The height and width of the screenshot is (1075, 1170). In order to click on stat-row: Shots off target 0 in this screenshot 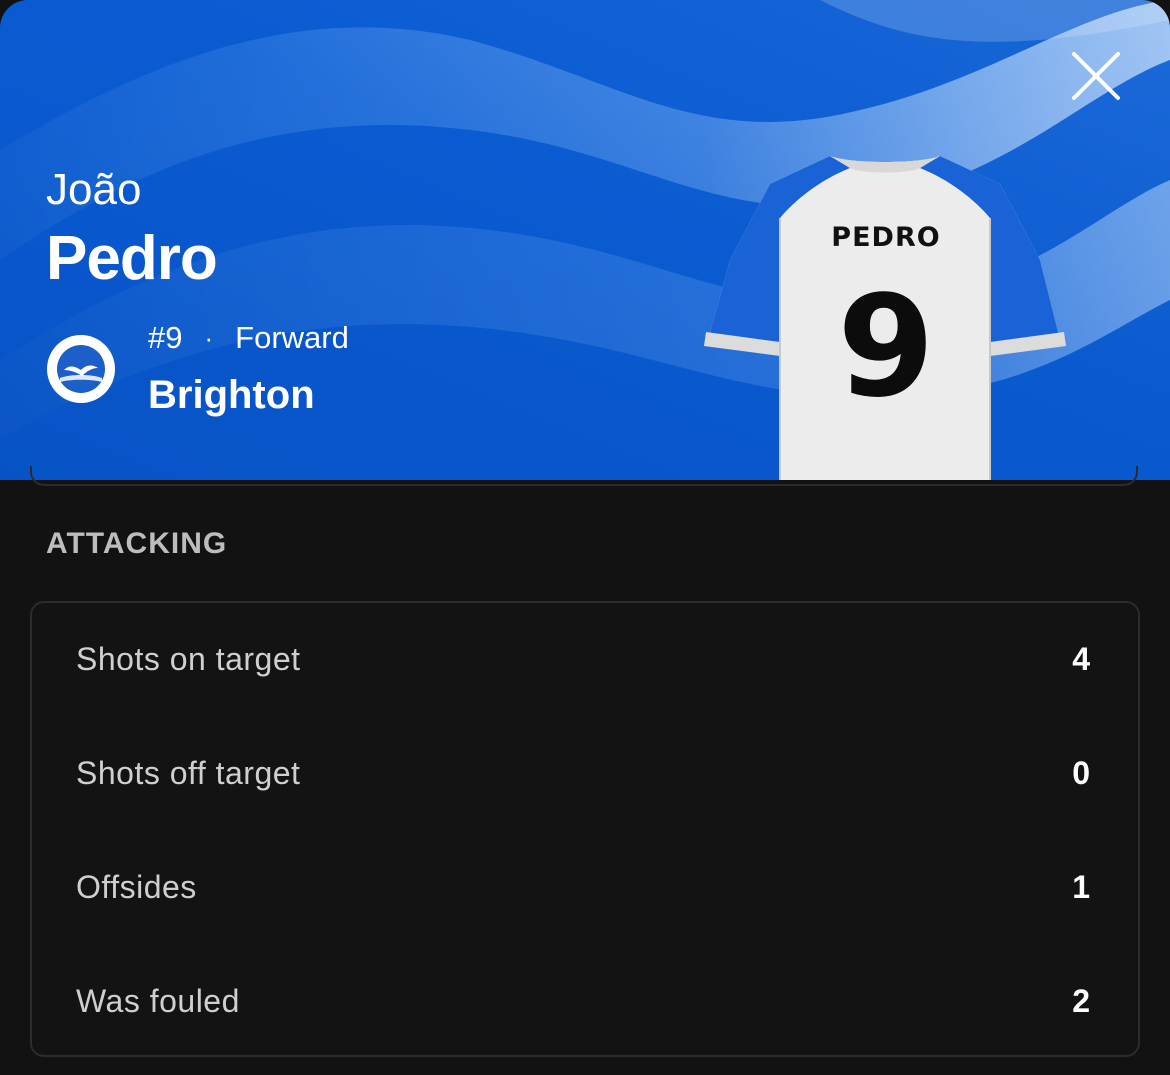, I will do `click(585, 774)`.